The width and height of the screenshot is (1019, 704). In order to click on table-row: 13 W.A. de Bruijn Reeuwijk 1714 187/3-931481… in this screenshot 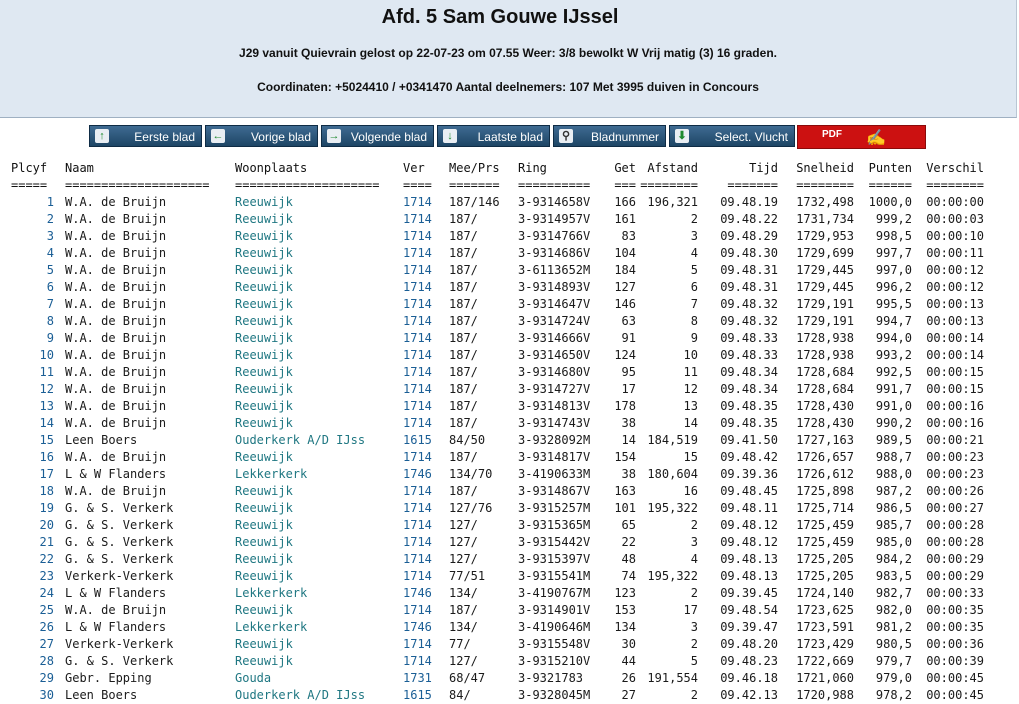, I will do `click(496, 406)`.